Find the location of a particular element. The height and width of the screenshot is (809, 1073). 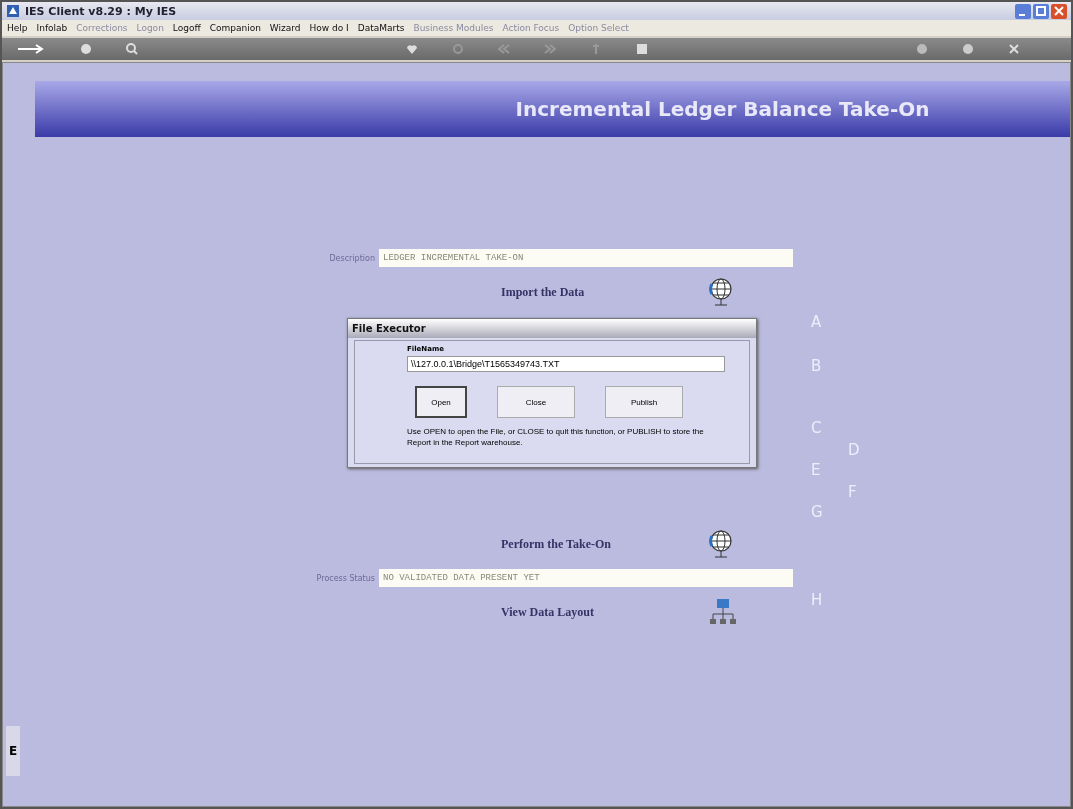

menu-item: Logoff is located at coordinates (186, 28).